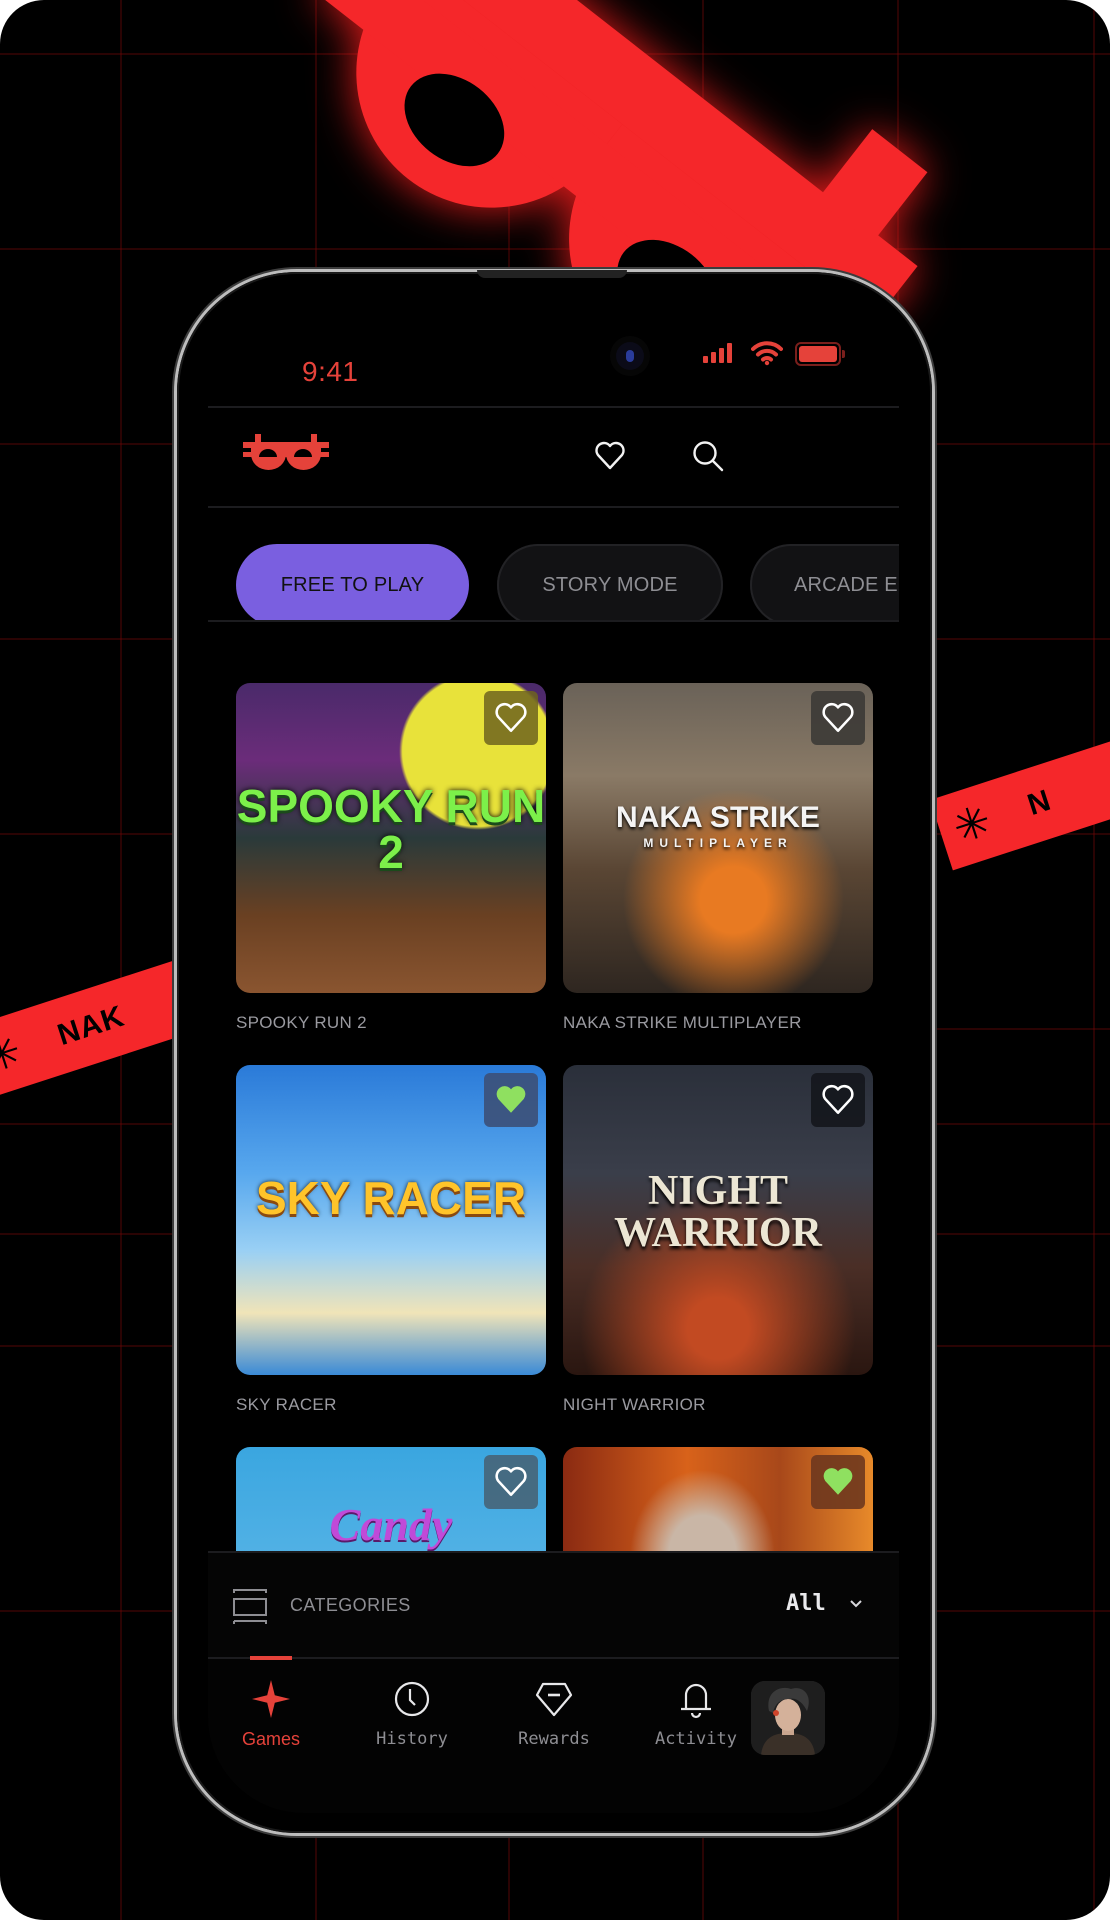 The width and height of the screenshot is (1110, 1920). Describe the element at coordinates (286, 1404) in the screenshot. I see `game-title: SKY RACER` at that location.